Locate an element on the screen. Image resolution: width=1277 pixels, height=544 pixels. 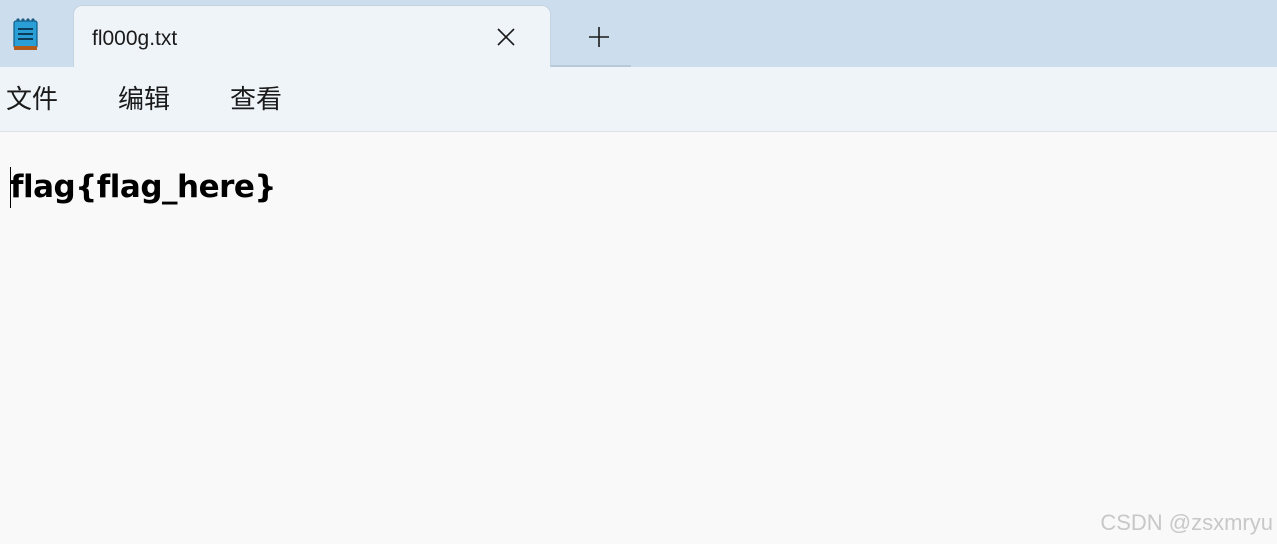
menu-file: 文件 is located at coordinates (32, 100).